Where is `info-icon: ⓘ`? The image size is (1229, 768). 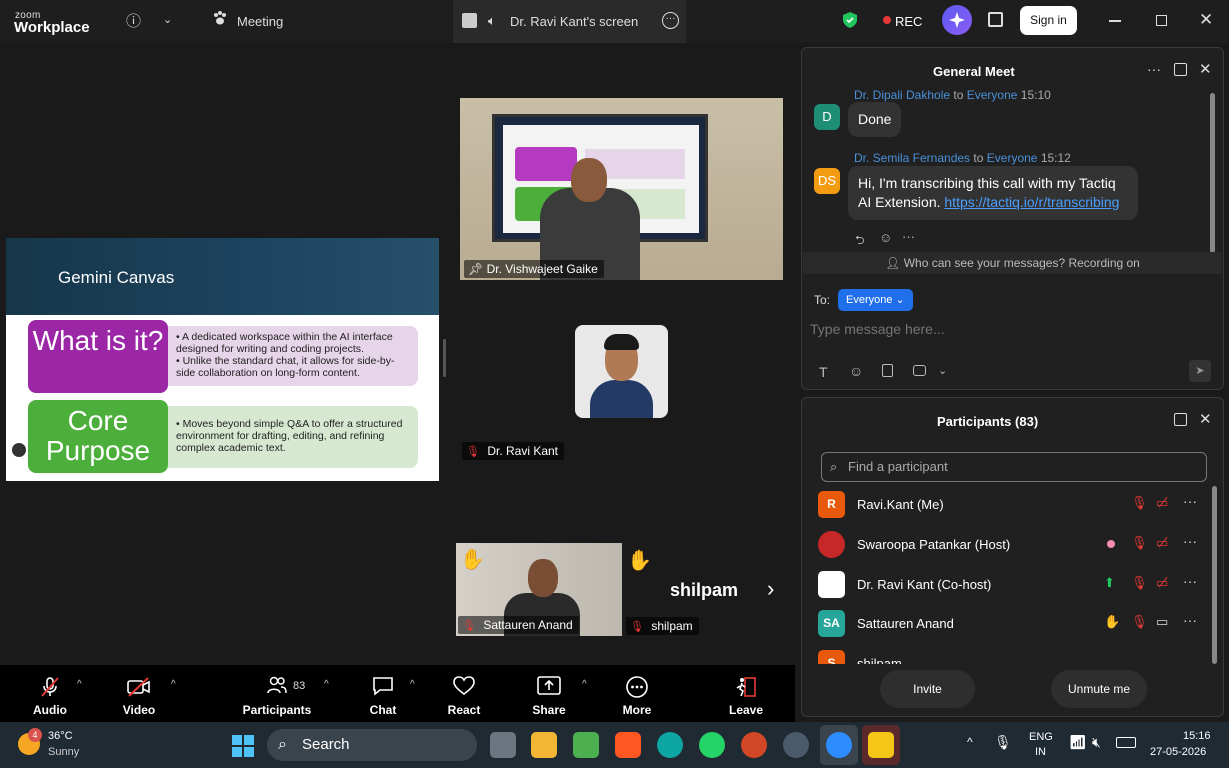 info-icon: ⓘ is located at coordinates (133, 20).